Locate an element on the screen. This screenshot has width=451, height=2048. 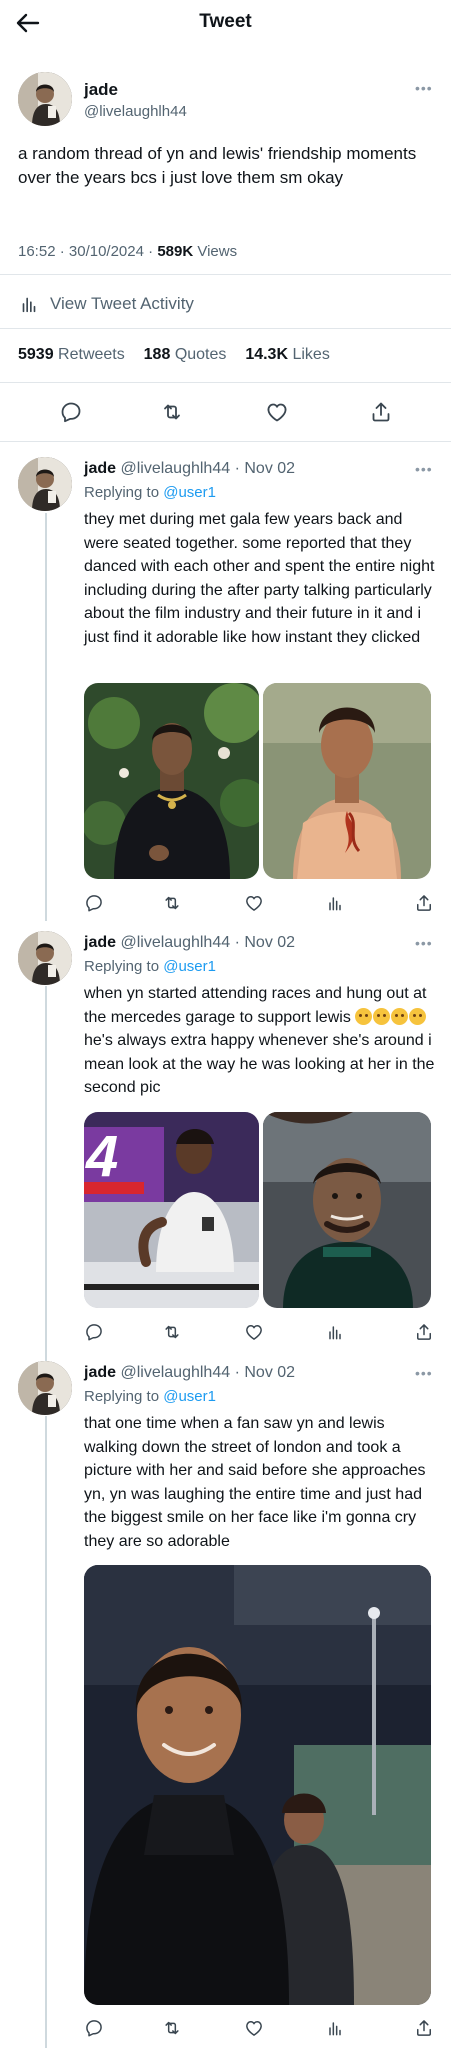
views-label: Views is located at coordinates (217, 251).